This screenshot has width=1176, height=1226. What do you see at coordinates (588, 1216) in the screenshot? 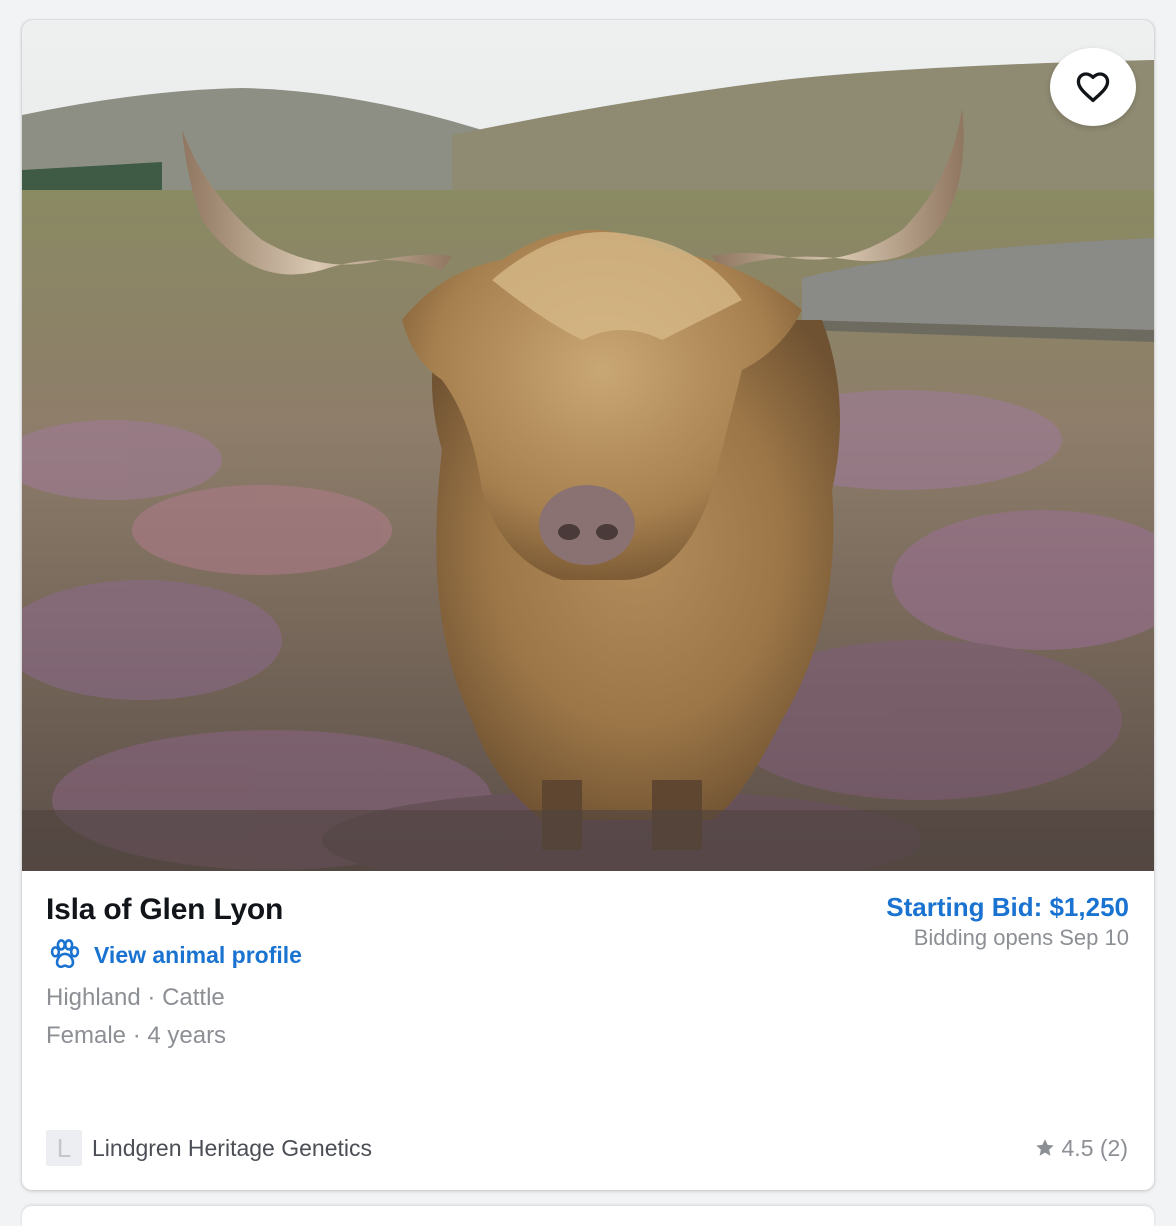
I see `next-listing-card-edge` at bounding box center [588, 1216].